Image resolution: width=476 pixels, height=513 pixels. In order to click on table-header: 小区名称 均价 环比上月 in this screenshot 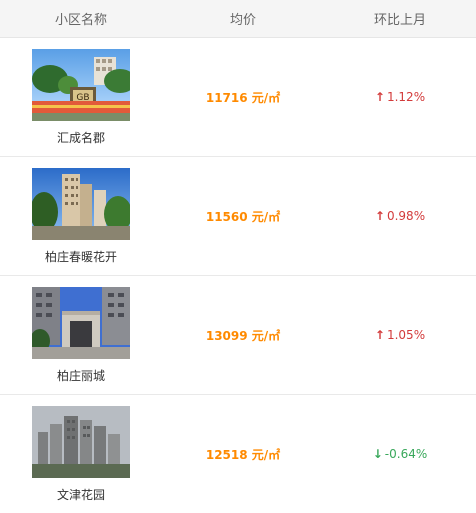, I will do `click(238, 19)`.